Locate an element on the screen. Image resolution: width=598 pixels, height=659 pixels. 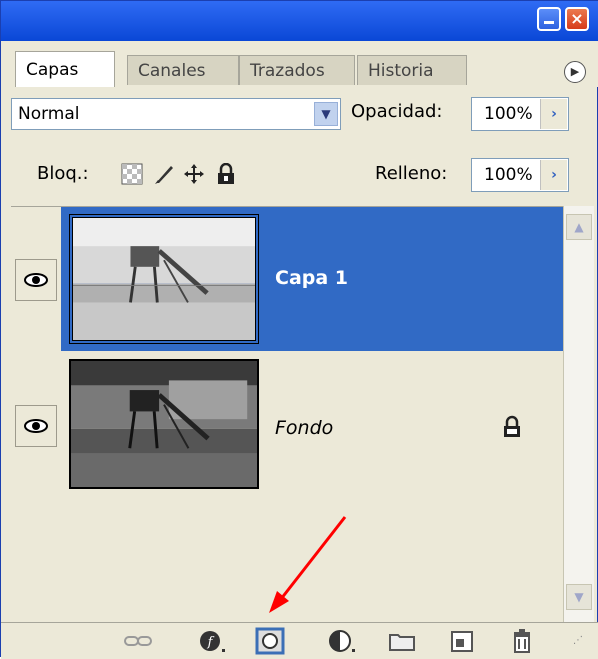
tab-historia: Historia is located at coordinates (412, 70).